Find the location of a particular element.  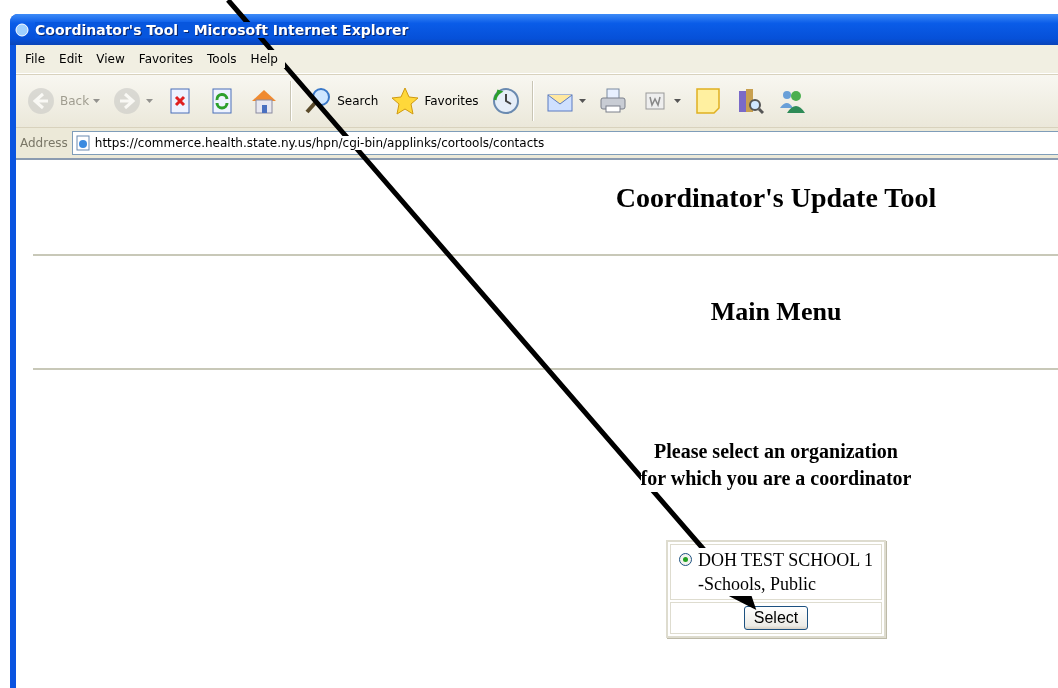

address-label: Address is located at coordinates (44, 143).